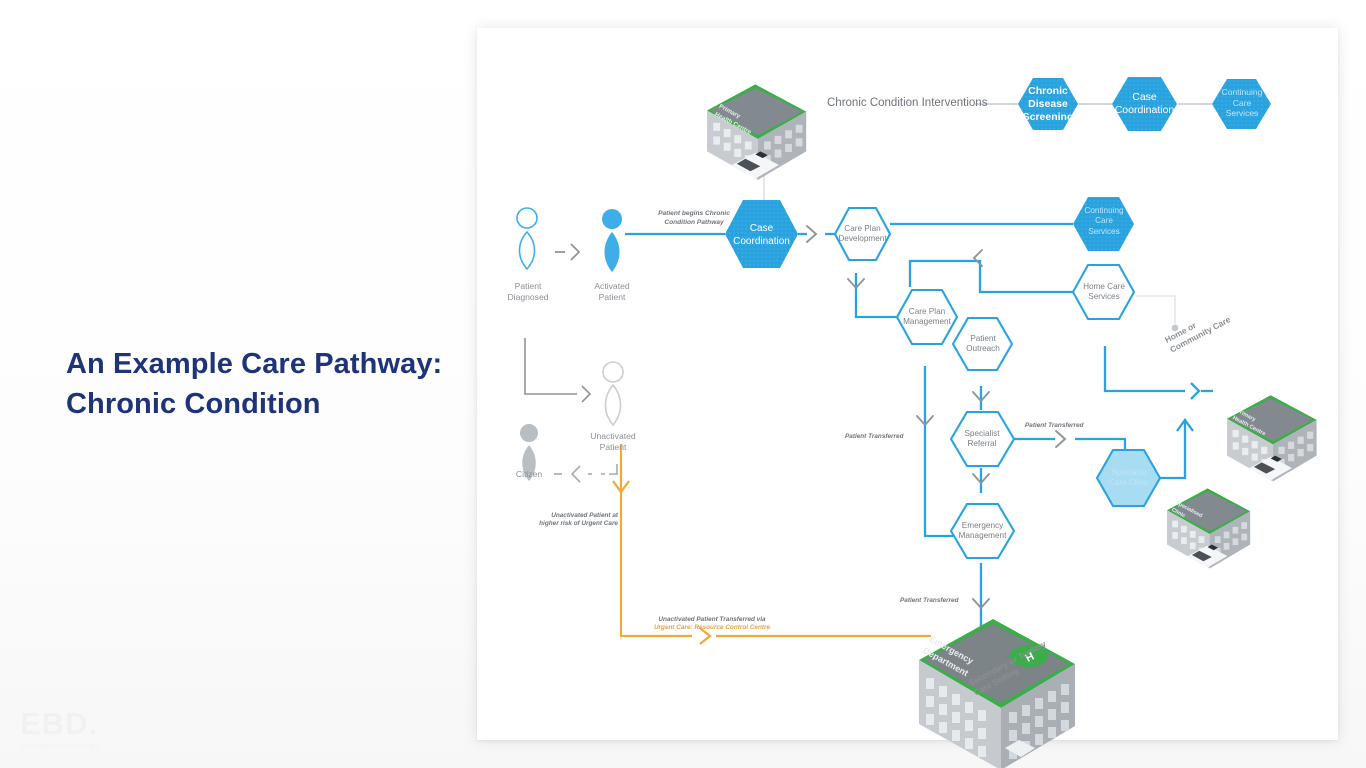 Image resolution: width=1366 pixels, height=768 pixels. I want to click on legend-hexagons, so click(1144, 104).